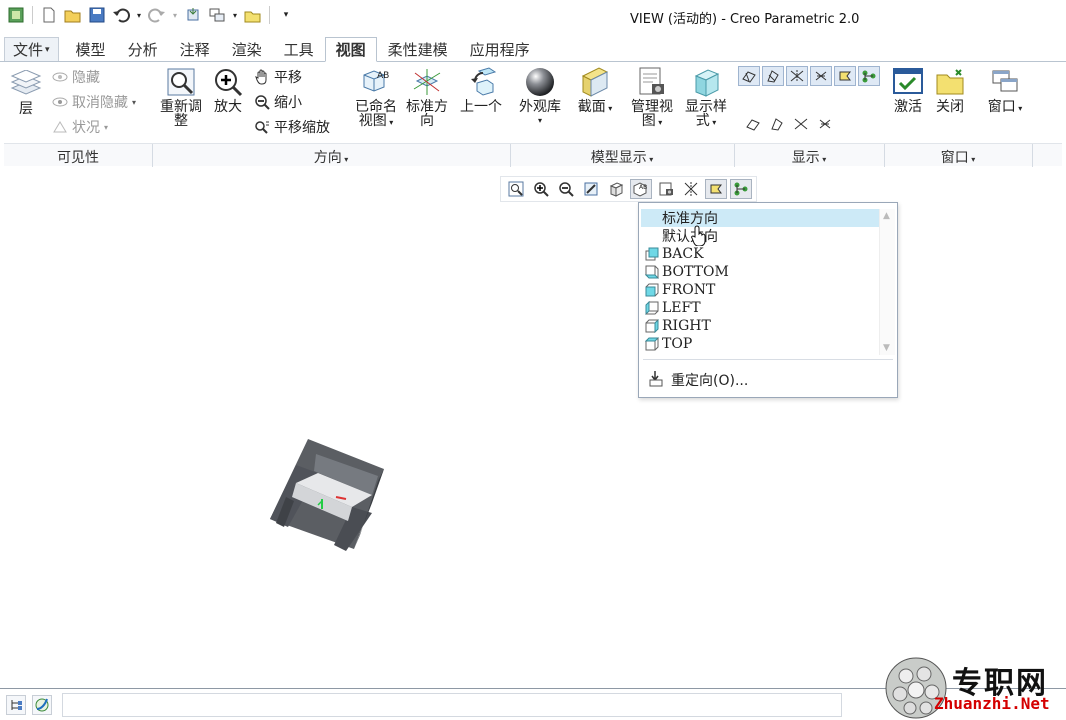 The image size is (1066, 720). What do you see at coordinates (845, 76) in the screenshot?
I see `csys-display-icon` at bounding box center [845, 76].